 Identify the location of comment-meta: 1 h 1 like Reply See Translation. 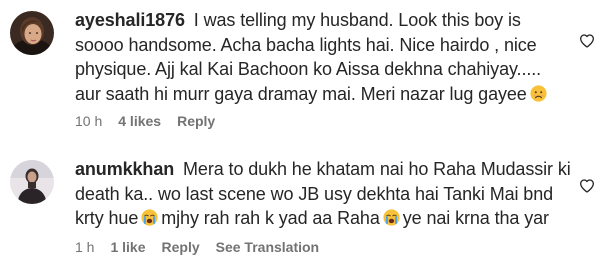
(197, 247).